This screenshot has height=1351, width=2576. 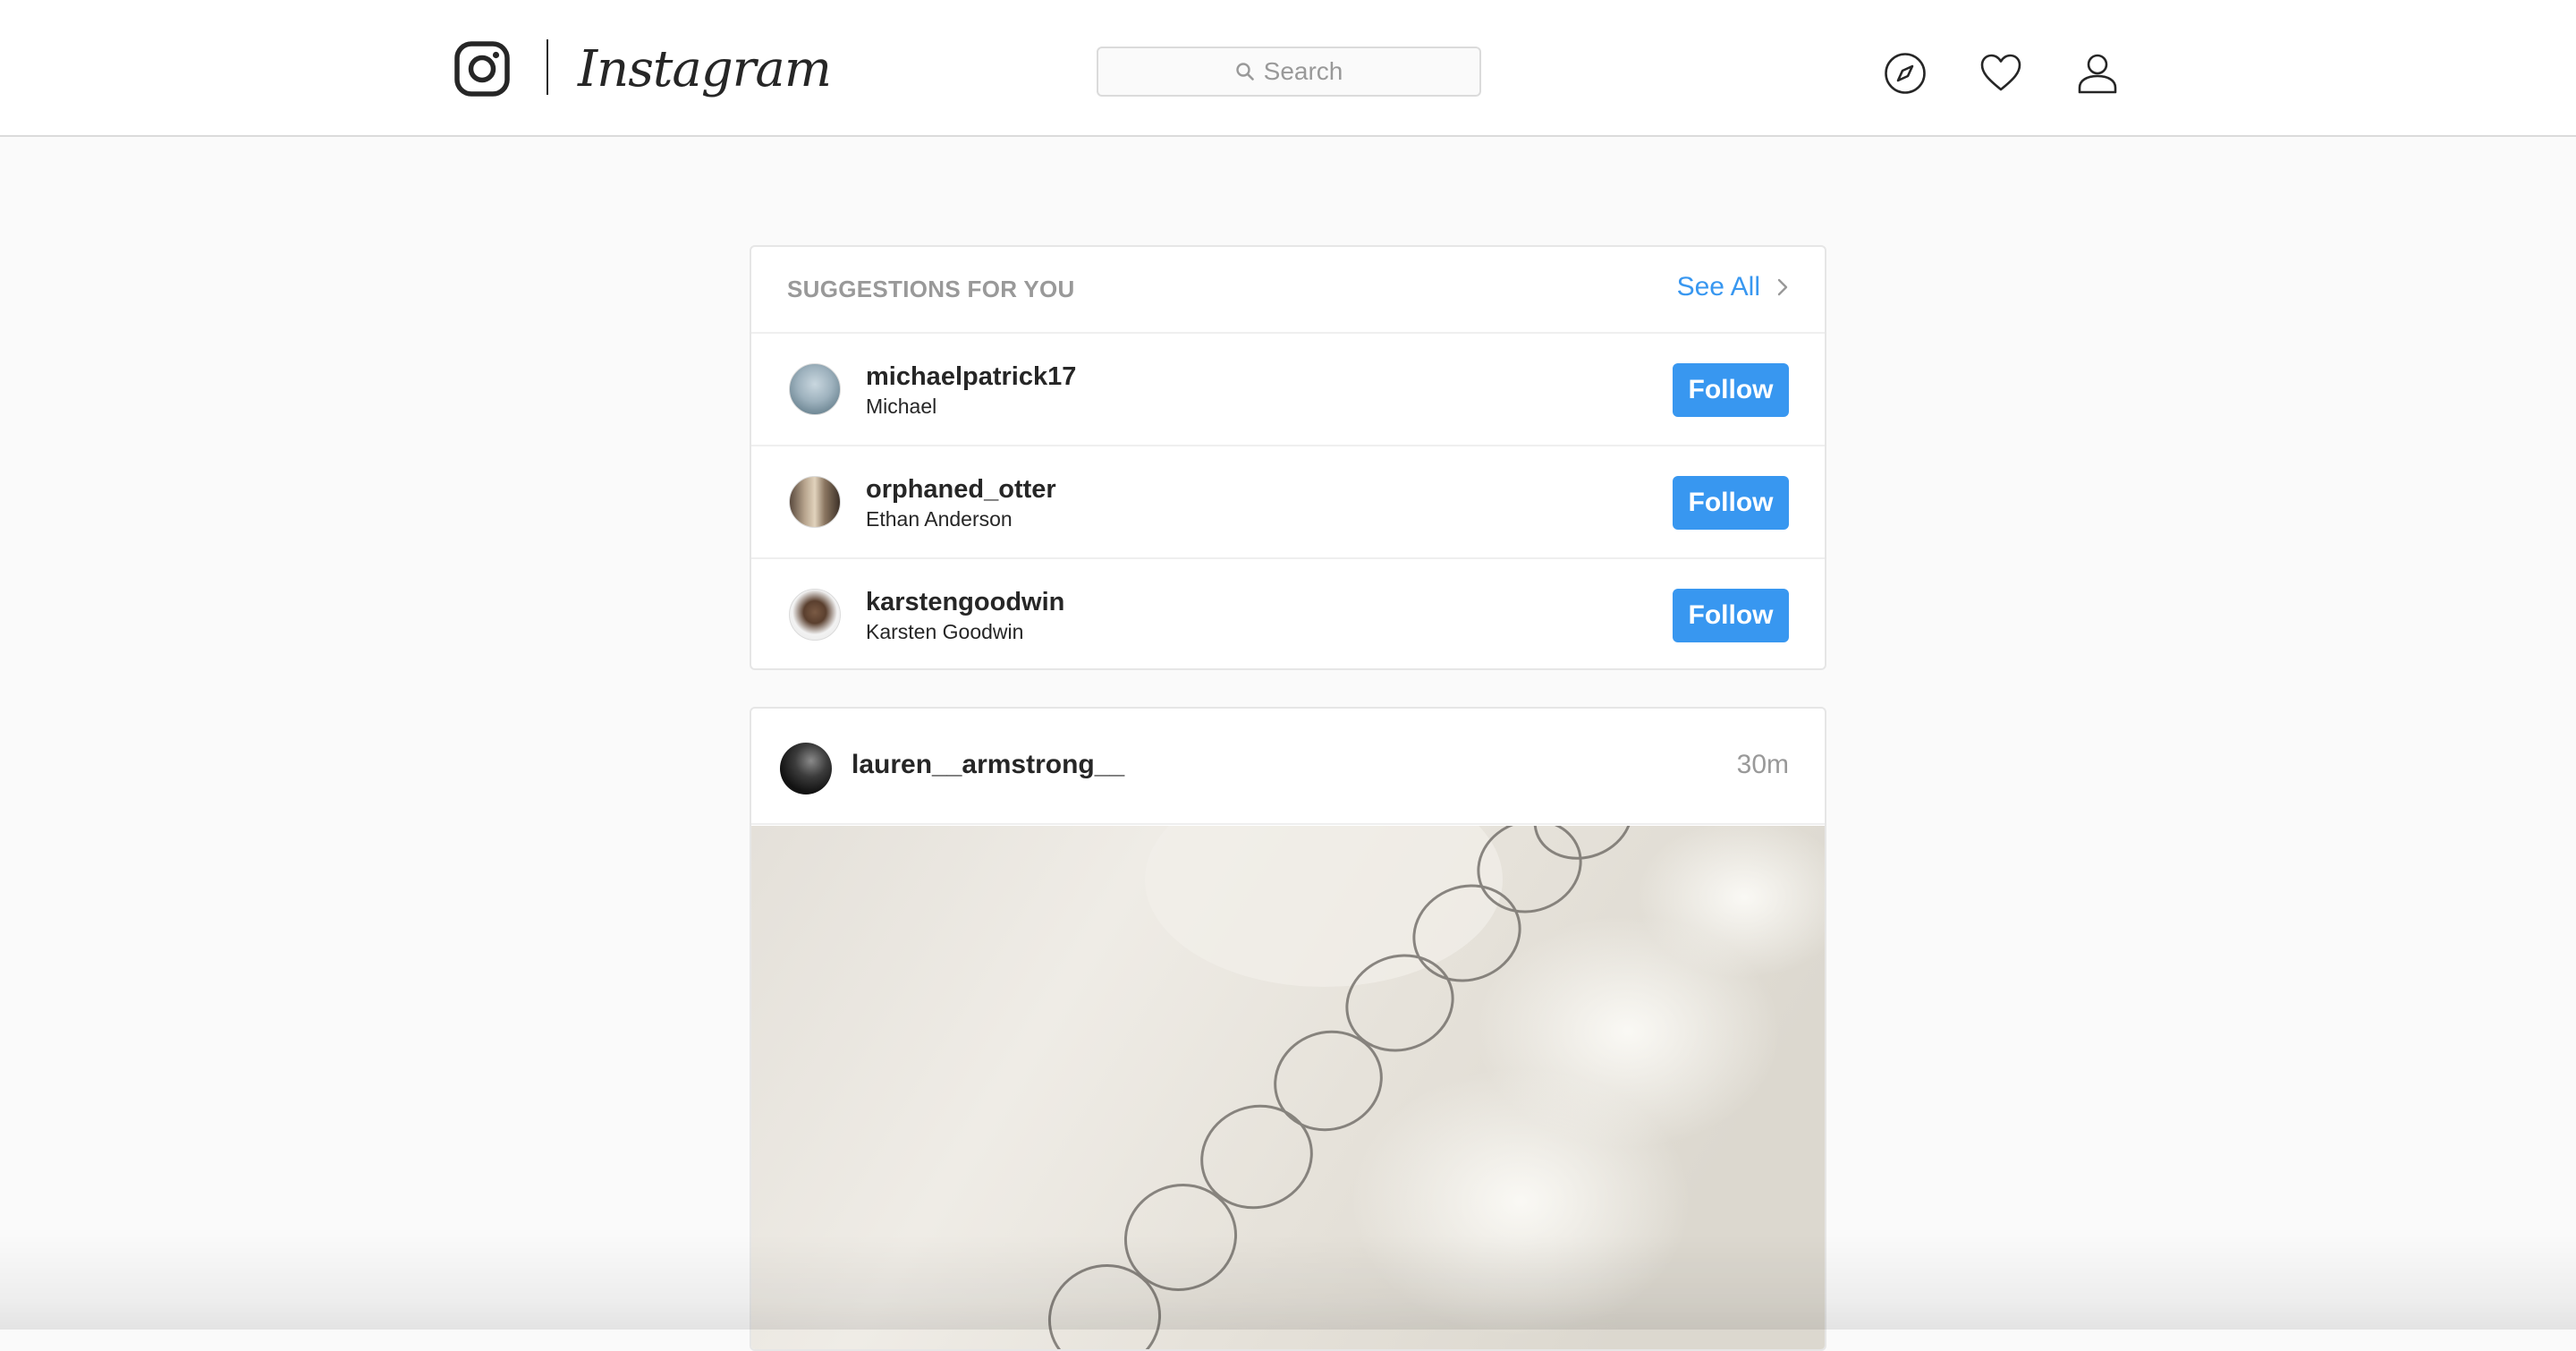 What do you see at coordinates (1303, 71) in the screenshot?
I see `search-placeholder: Search` at bounding box center [1303, 71].